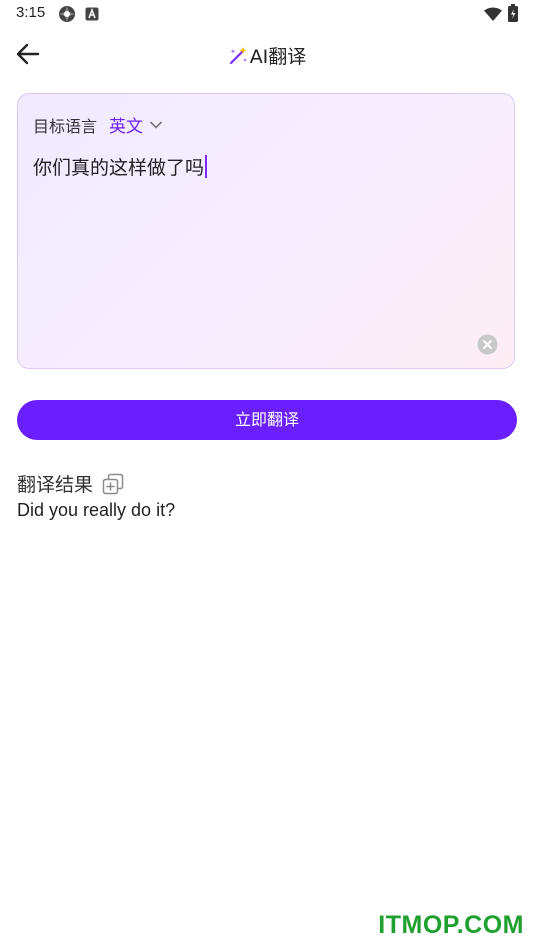  What do you see at coordinates (238, 55) in the screenshot?
I see `magic-wand-icon` at bounding box center [238, 55].